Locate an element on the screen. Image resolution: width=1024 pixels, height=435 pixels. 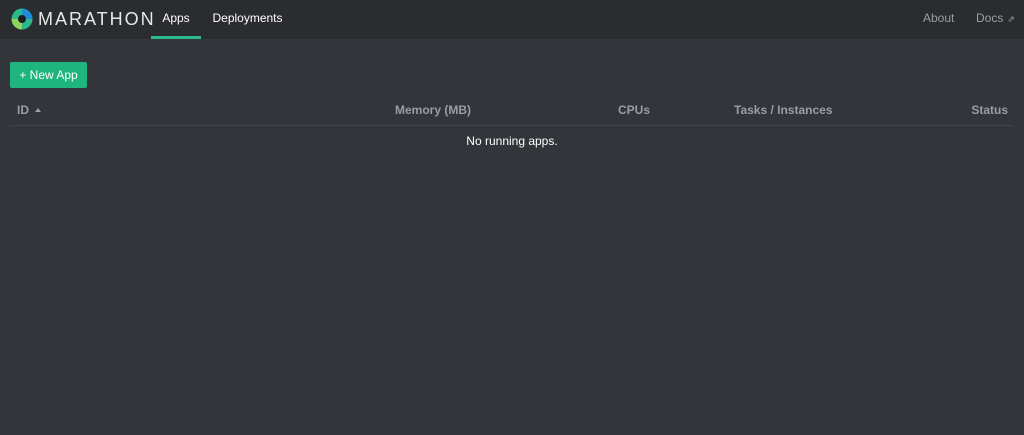
column-header-id-label: ID is located at coordinates (23, 110).